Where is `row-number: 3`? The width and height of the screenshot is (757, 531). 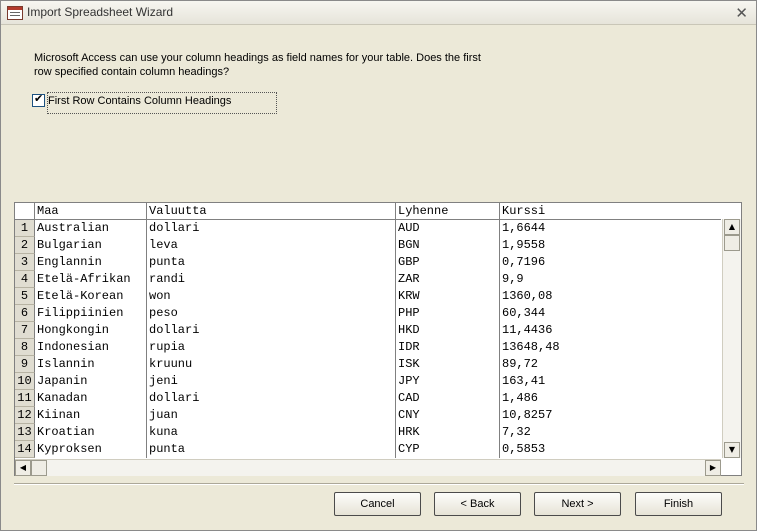
row-number: 3 is located at coordinates (25, 262).